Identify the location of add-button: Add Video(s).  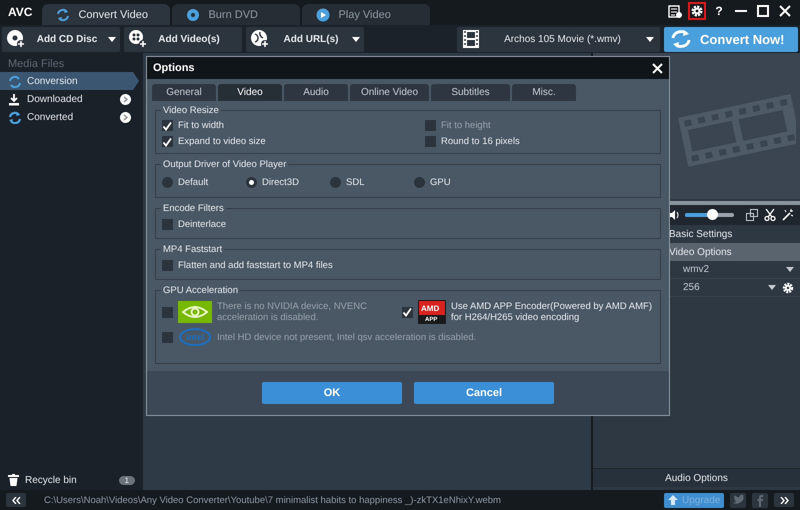
(183, 39).